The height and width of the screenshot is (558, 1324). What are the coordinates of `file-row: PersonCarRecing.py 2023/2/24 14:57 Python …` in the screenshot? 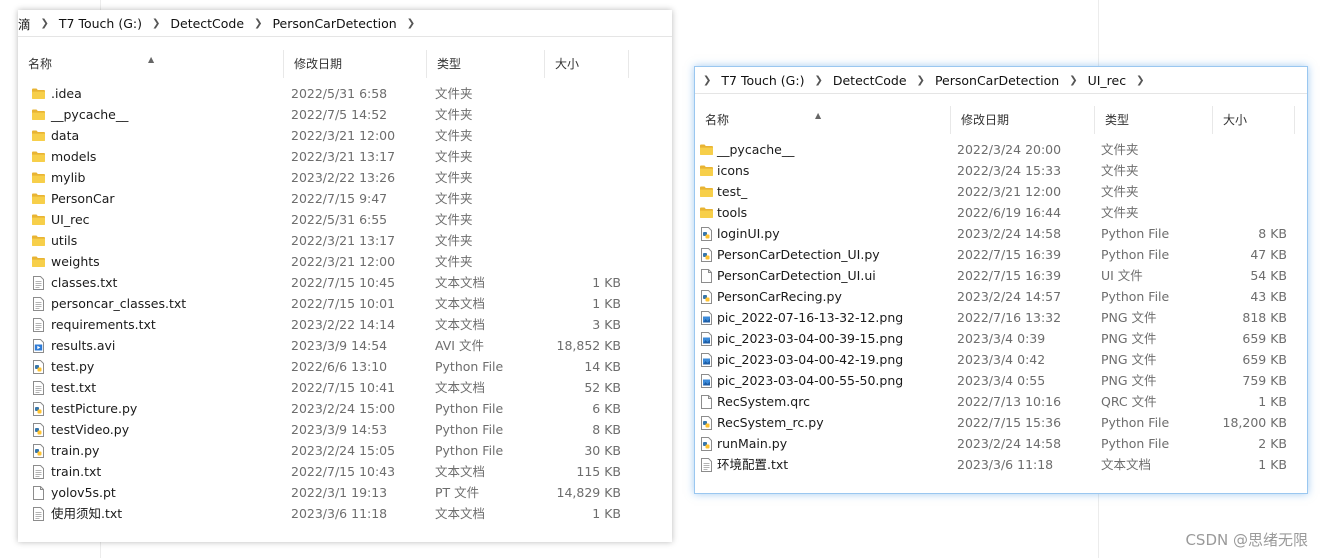 It's located at (1001, 296).